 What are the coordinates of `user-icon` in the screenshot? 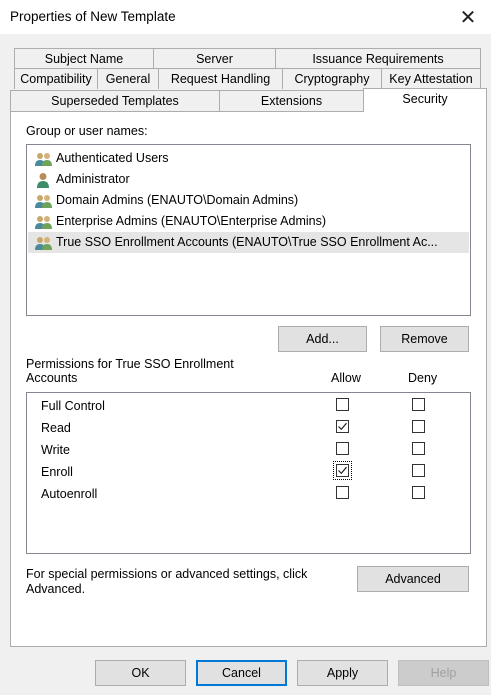 It's located at (44, 180).